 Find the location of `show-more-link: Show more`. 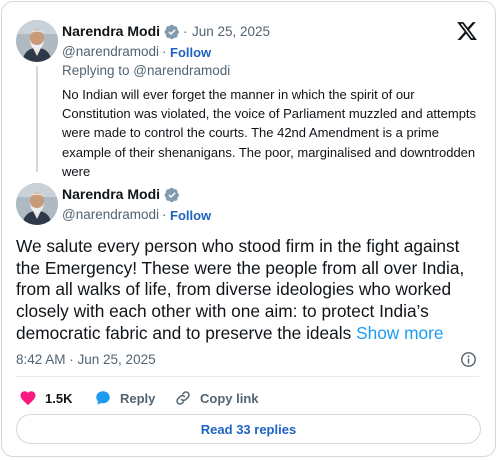

show-more-link: Show more is located at coordinates (399, 333).